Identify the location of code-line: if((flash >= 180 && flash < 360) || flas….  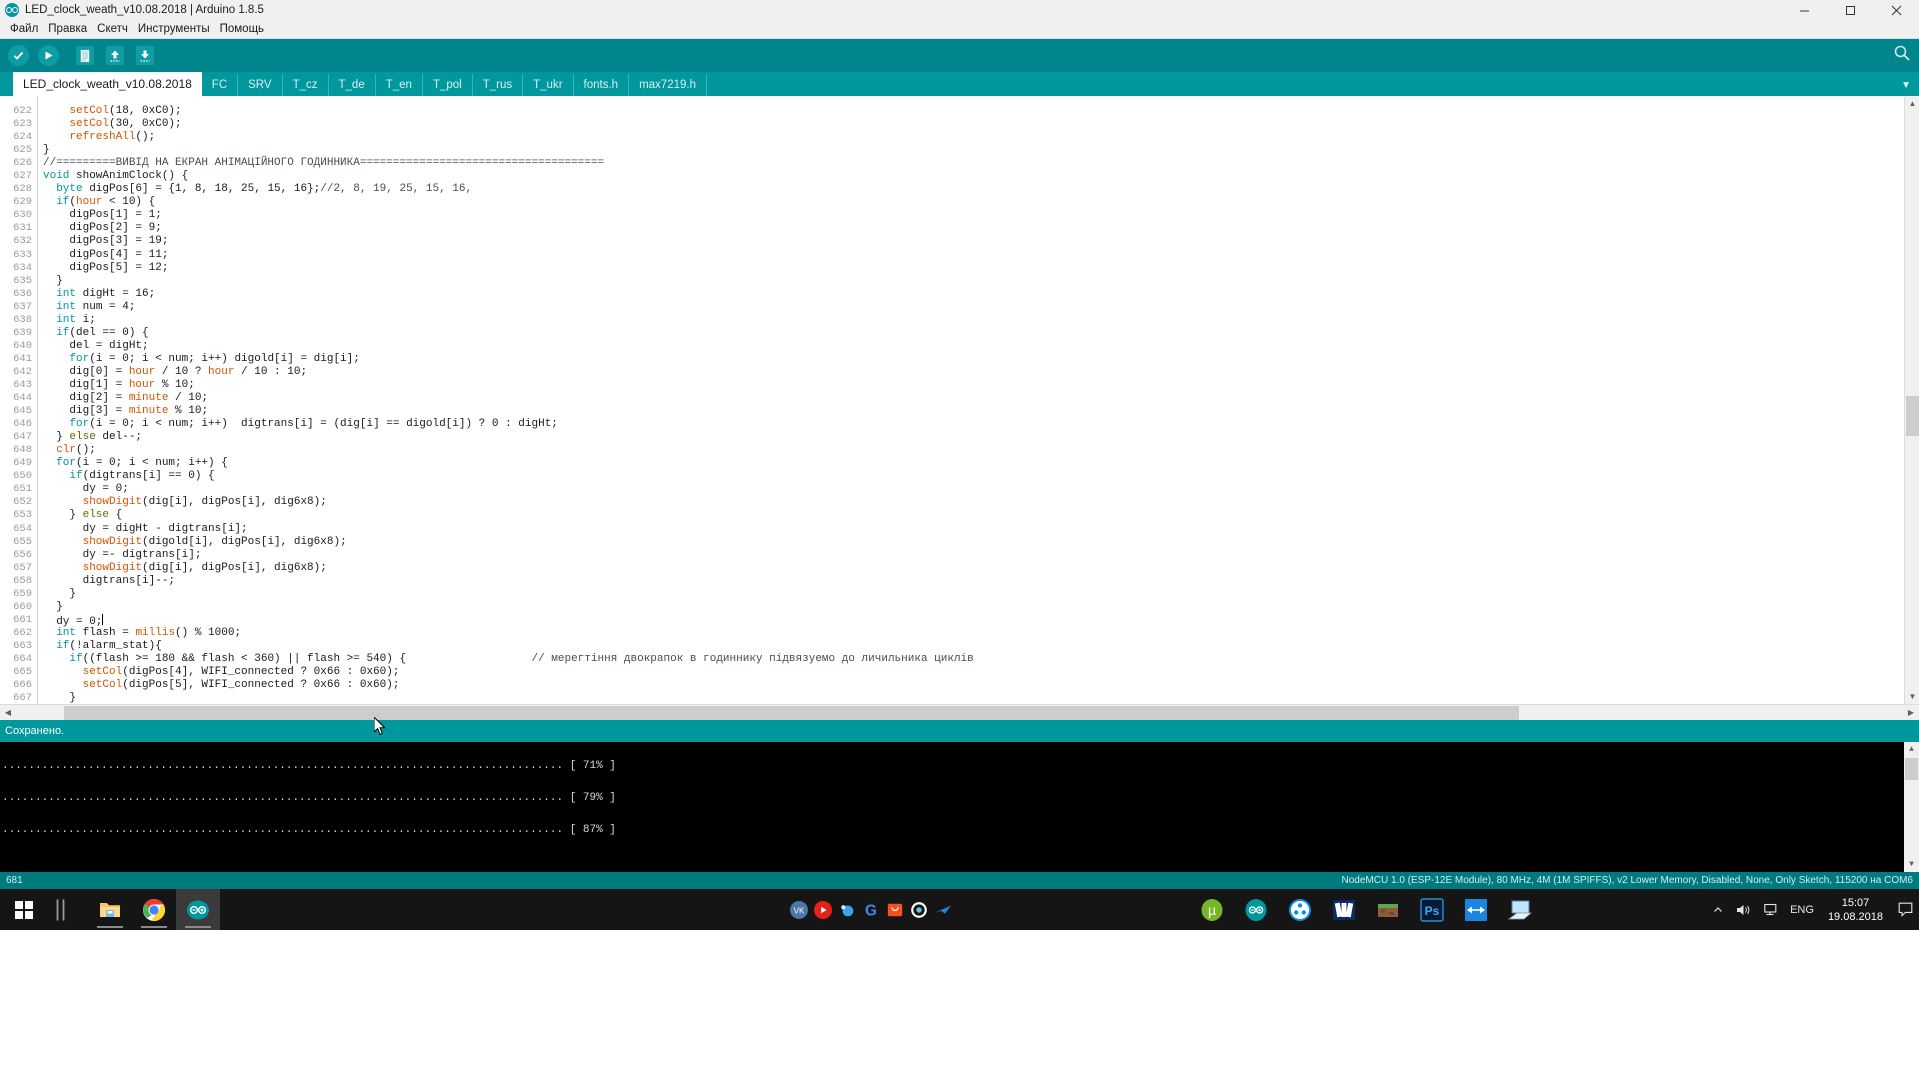
(973, 659).